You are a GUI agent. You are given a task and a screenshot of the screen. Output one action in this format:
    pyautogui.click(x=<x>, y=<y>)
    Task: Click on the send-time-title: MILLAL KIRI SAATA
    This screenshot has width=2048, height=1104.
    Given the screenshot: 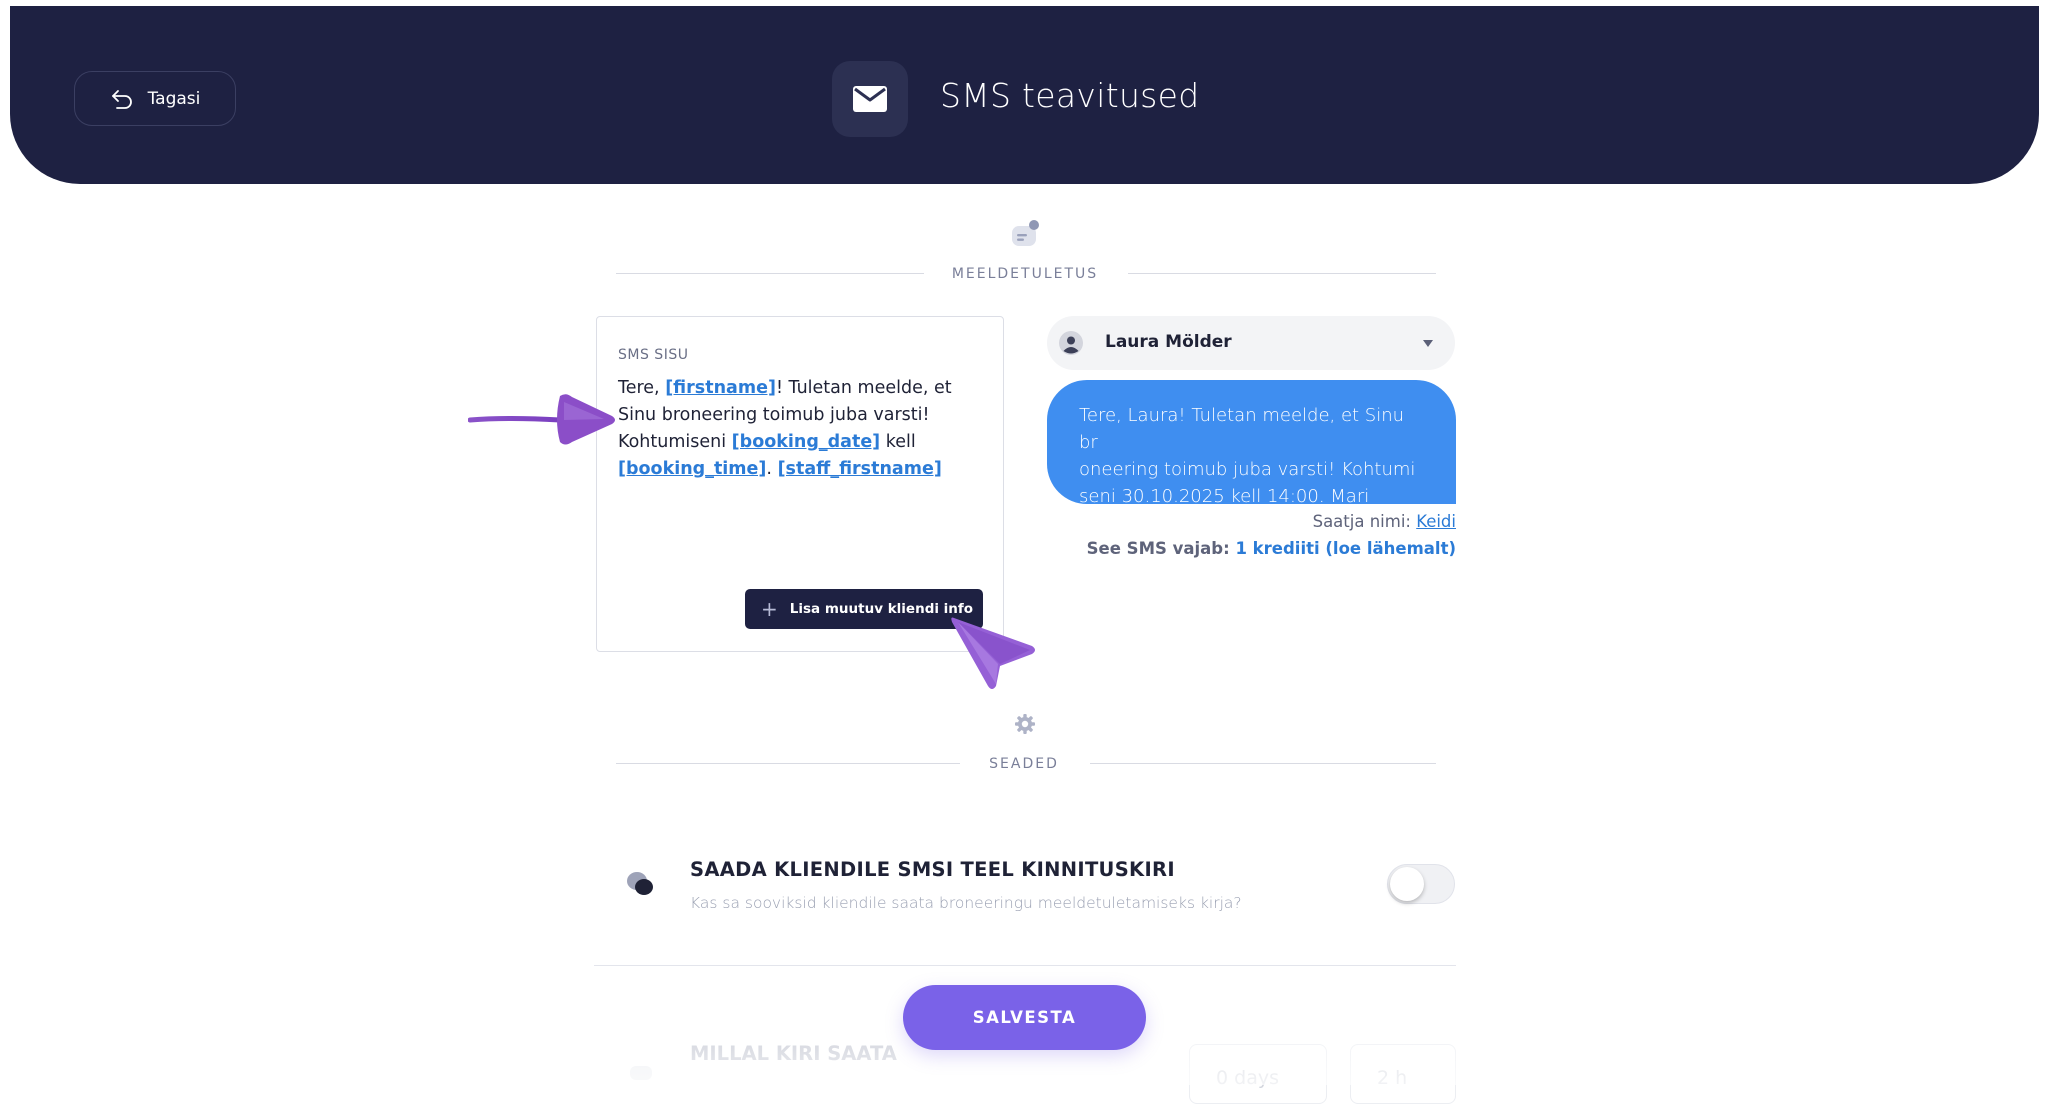 What is the action you would take?
    pyautogui.click(x=793, y=1053)
    